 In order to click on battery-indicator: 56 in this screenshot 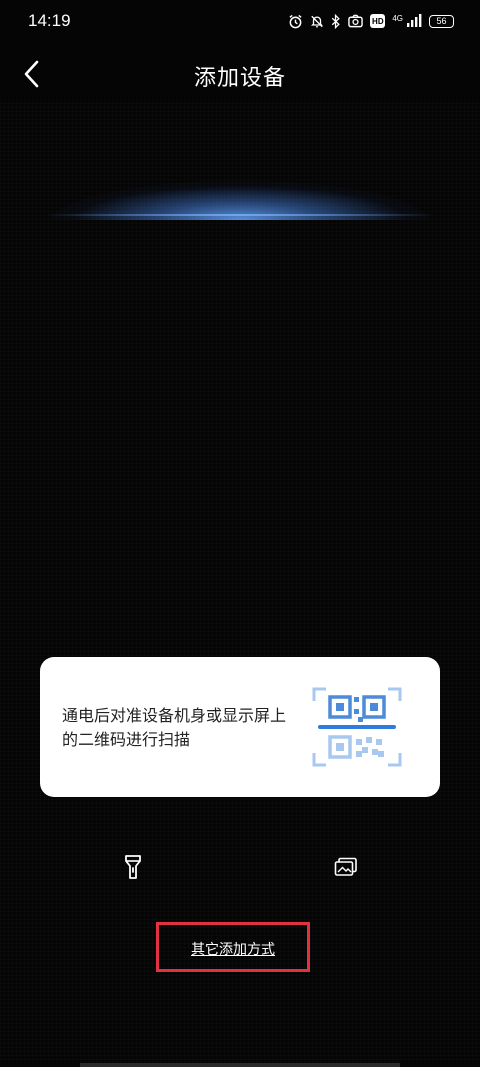, I will do `click(441, 21)`.